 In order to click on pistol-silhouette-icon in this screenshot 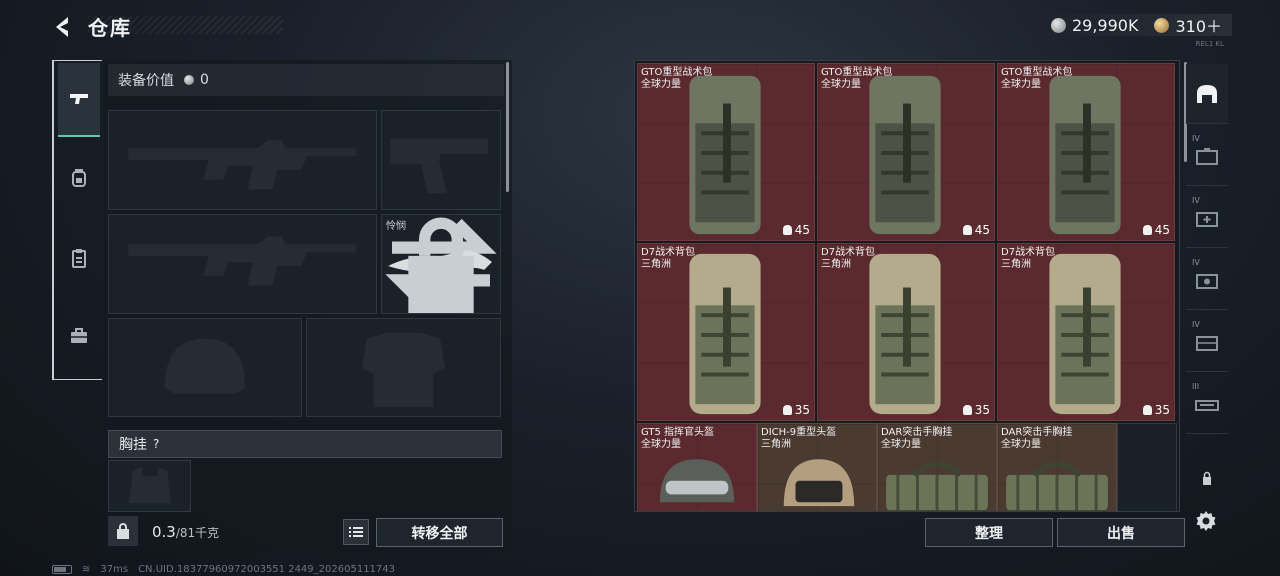, I will do `click(439, 166)`.